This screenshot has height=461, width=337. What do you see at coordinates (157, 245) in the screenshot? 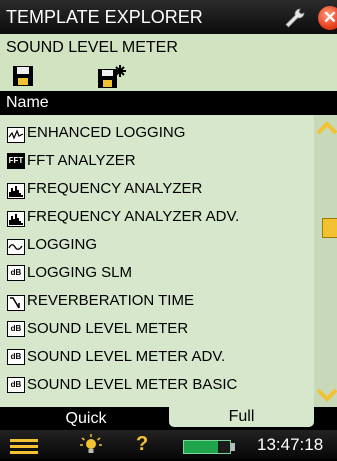
I see `list-item: LOGGING` at bounding box center [157, 245].